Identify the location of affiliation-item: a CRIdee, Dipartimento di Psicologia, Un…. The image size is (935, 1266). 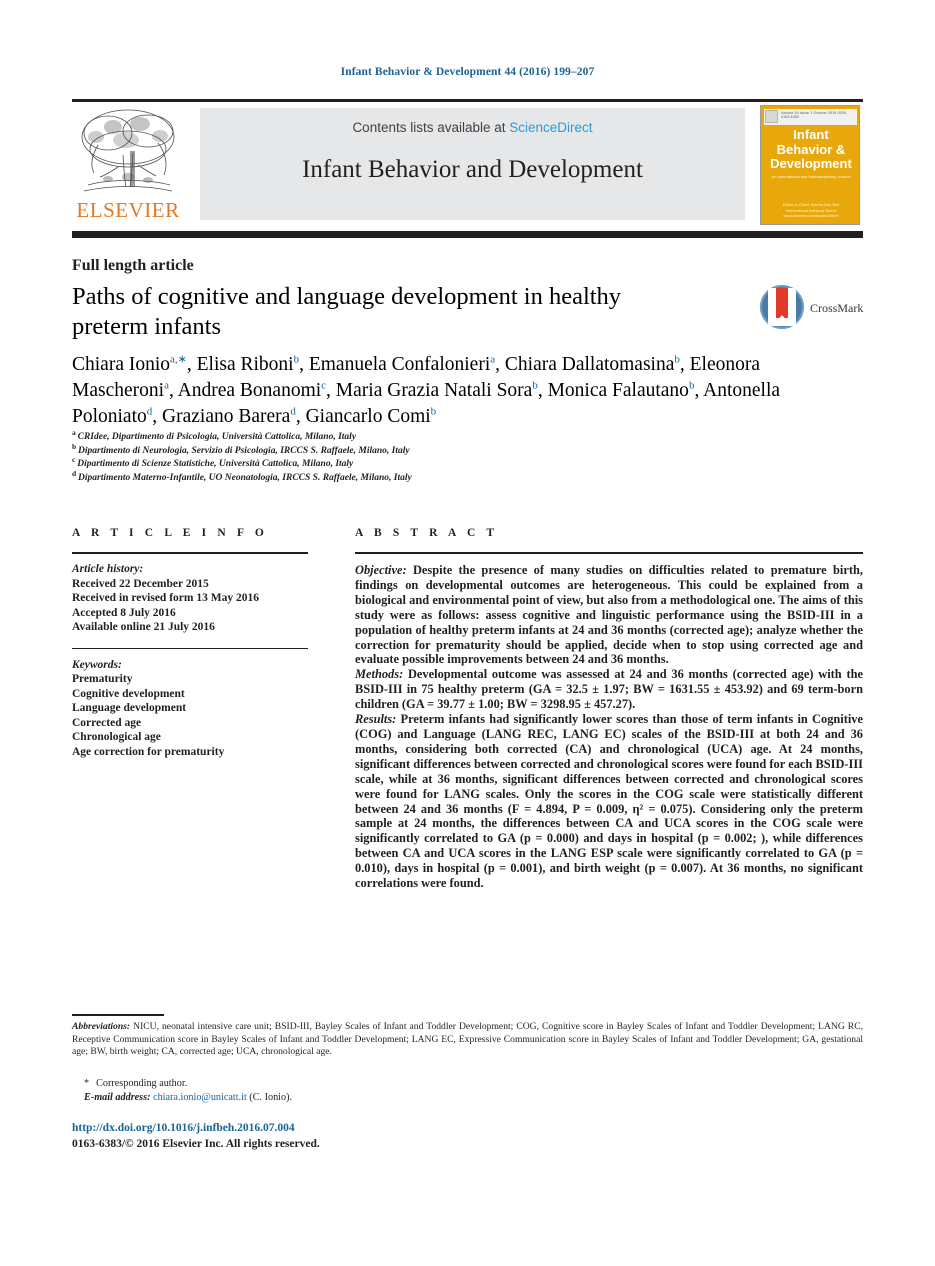
(422, 437).